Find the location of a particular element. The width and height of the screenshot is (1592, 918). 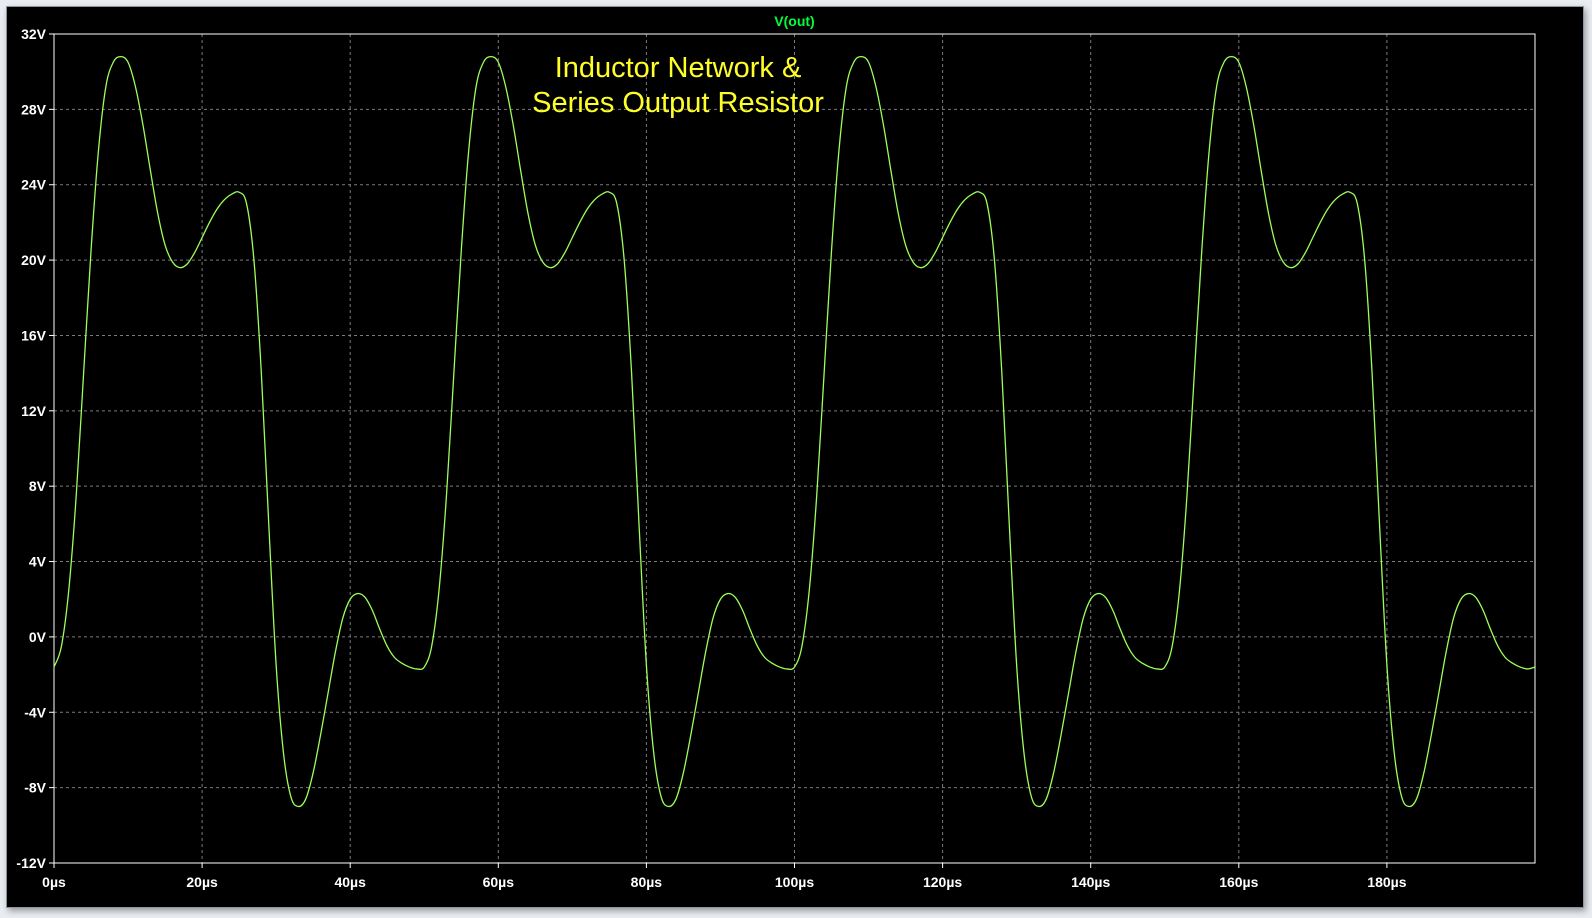

annotation-line-2: Series Output Resistor is located at coordinates (678, 103).